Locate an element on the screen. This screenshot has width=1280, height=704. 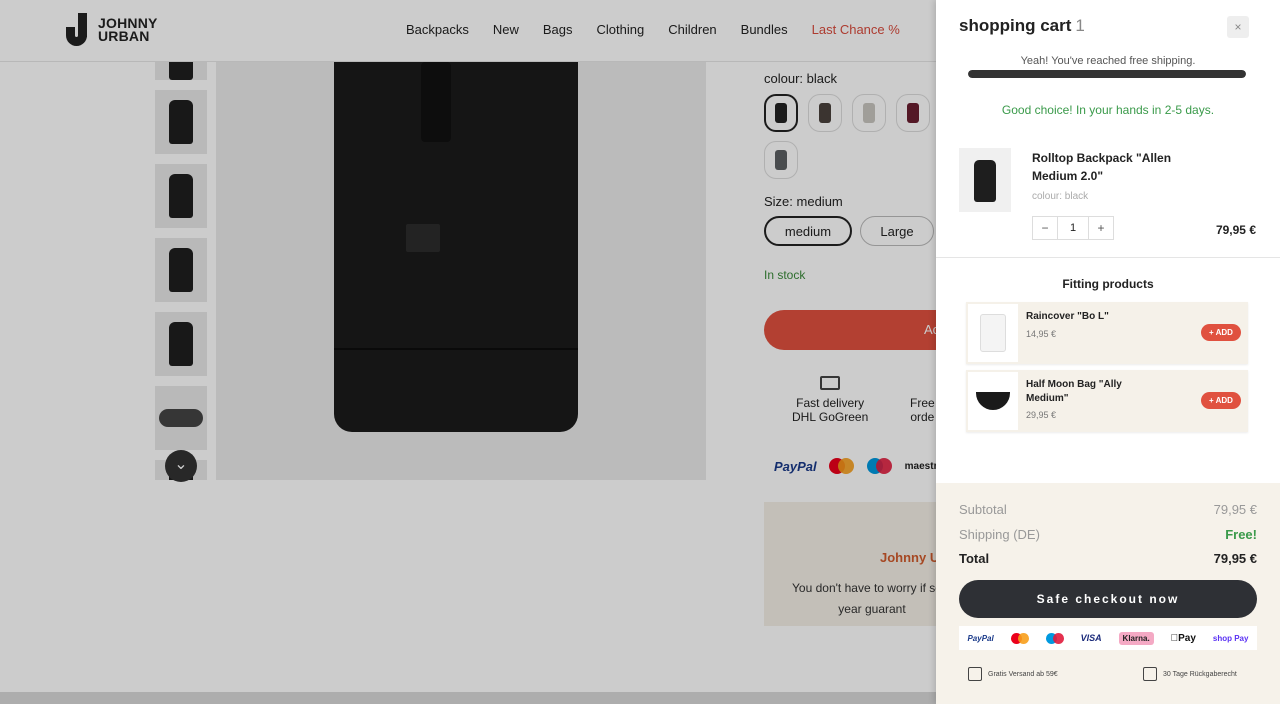
divider is located at coordinates (1108, 257).